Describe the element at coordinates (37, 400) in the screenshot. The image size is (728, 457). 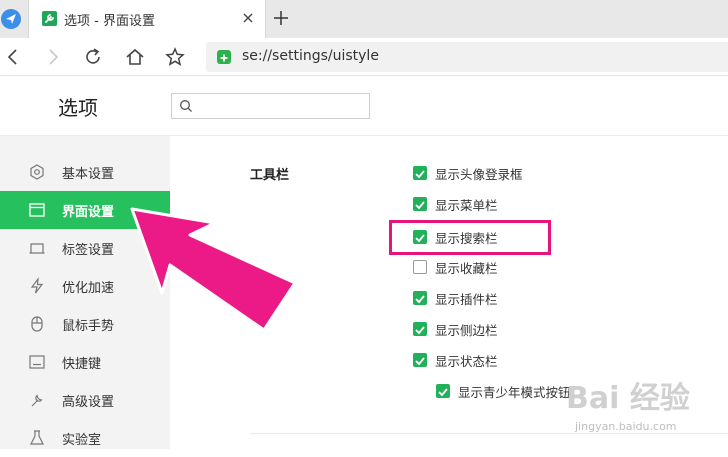
I see `wrench-icon` at that location.